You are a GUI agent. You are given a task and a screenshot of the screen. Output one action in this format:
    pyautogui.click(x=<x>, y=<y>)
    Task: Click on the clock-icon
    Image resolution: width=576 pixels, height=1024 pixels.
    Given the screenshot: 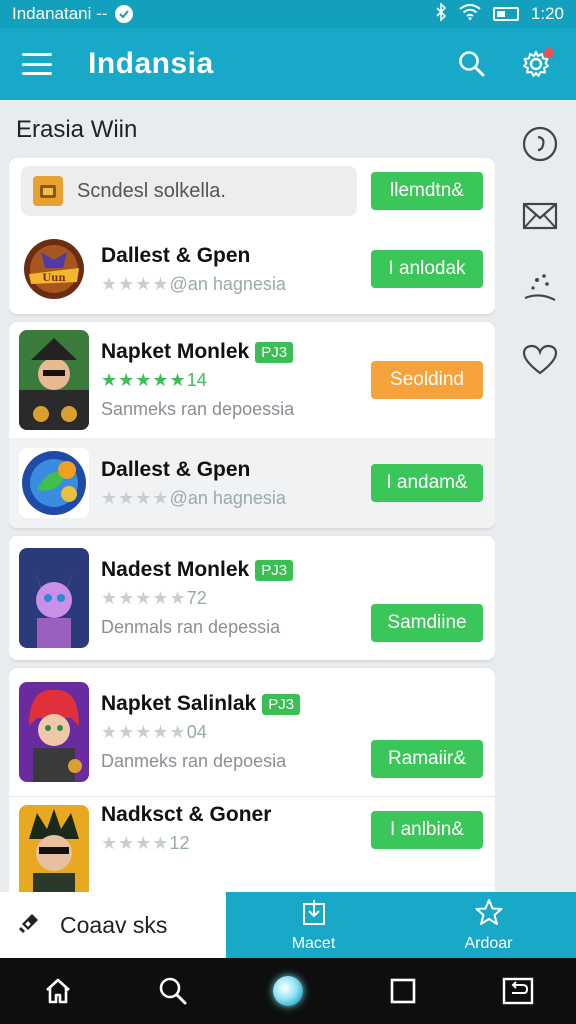 What is the action you would take?
    pyautogui.click(x=540, y=144)
    